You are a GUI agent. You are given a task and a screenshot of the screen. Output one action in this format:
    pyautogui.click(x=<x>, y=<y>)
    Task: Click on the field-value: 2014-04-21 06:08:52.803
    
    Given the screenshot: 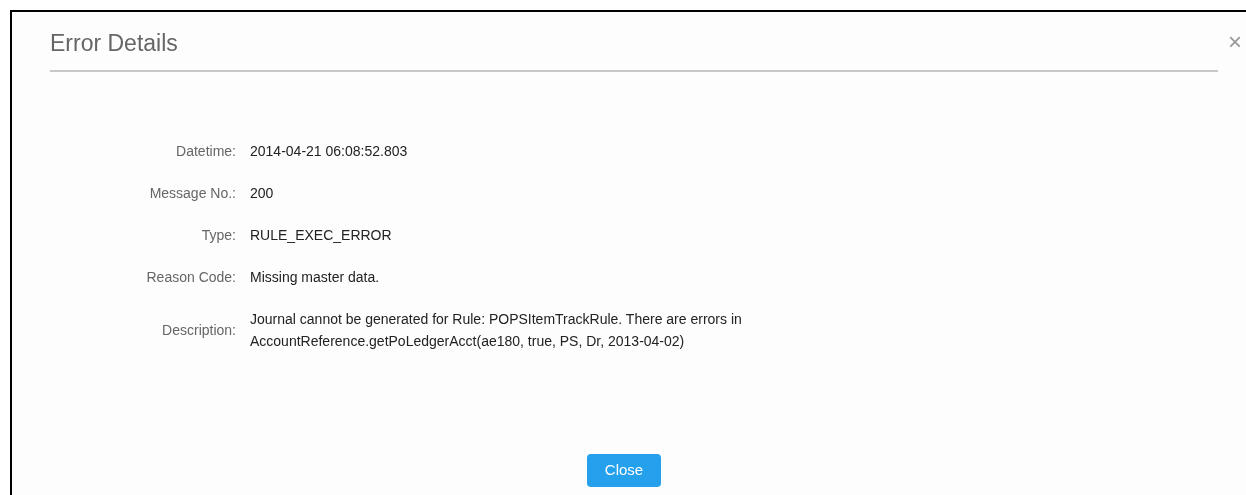 What is the action you would take?
    pyautogui.click(x=329, y=151)
    